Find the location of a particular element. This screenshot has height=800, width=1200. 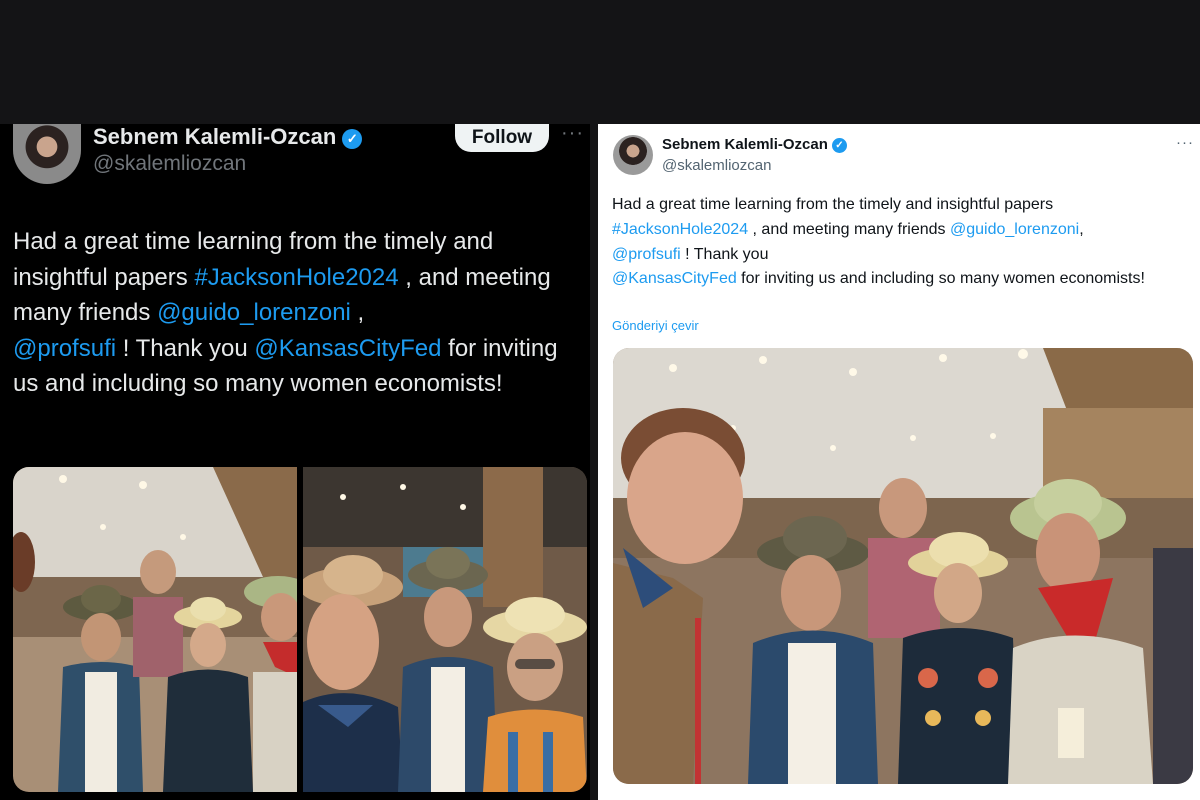

follow-button: Follow is located at coordinates (502, 138).